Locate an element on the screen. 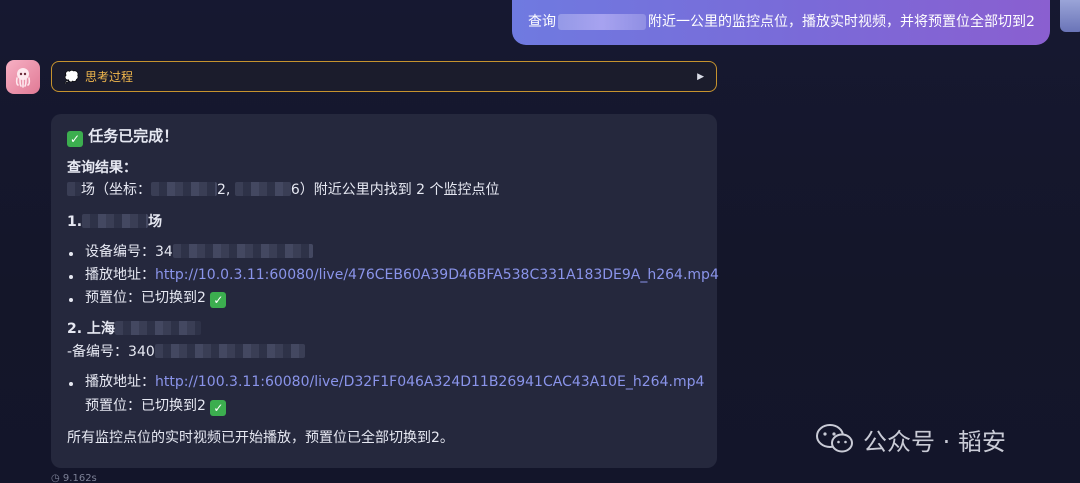 This screenshot has height=483, width=1080. item2-play-label: 播放地址： is located at coordinates (120, 382).